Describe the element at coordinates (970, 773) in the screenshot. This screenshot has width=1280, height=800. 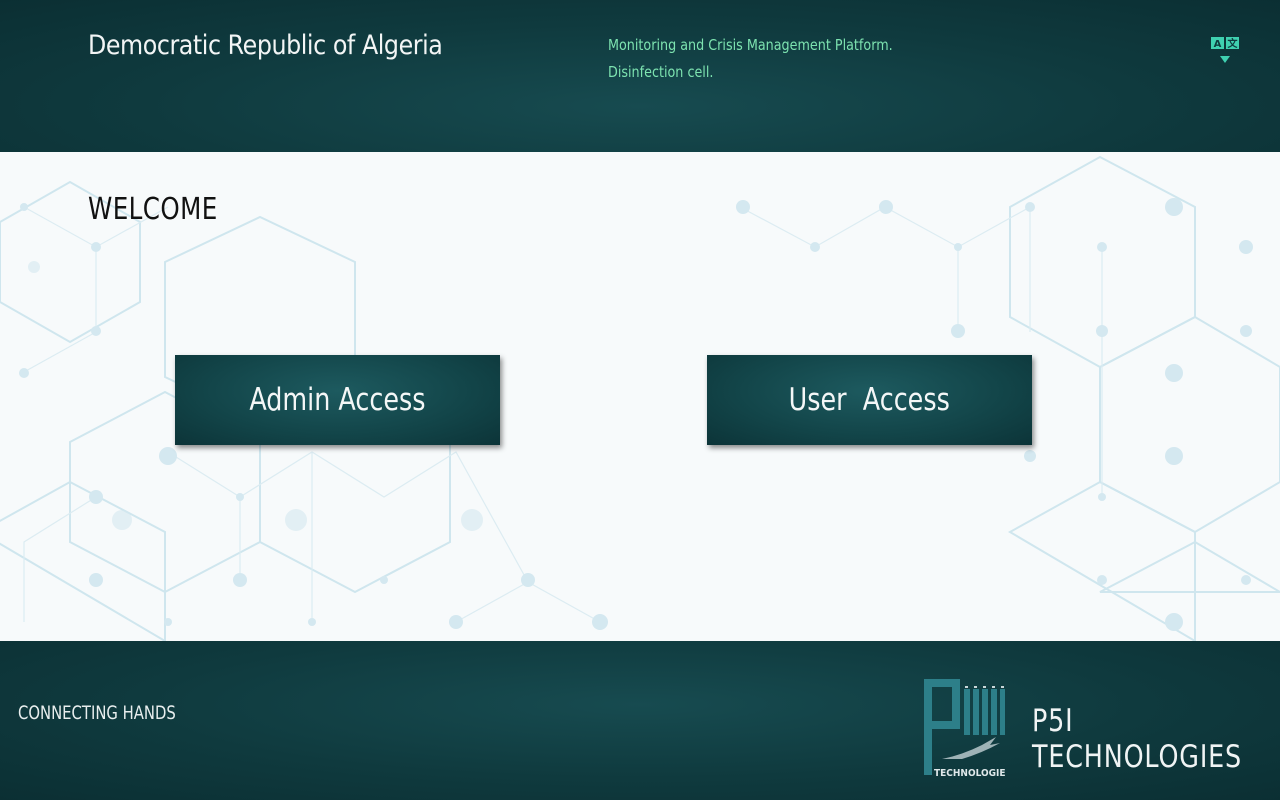
I see `svg-text: TECHNOLOGIES` at that location.